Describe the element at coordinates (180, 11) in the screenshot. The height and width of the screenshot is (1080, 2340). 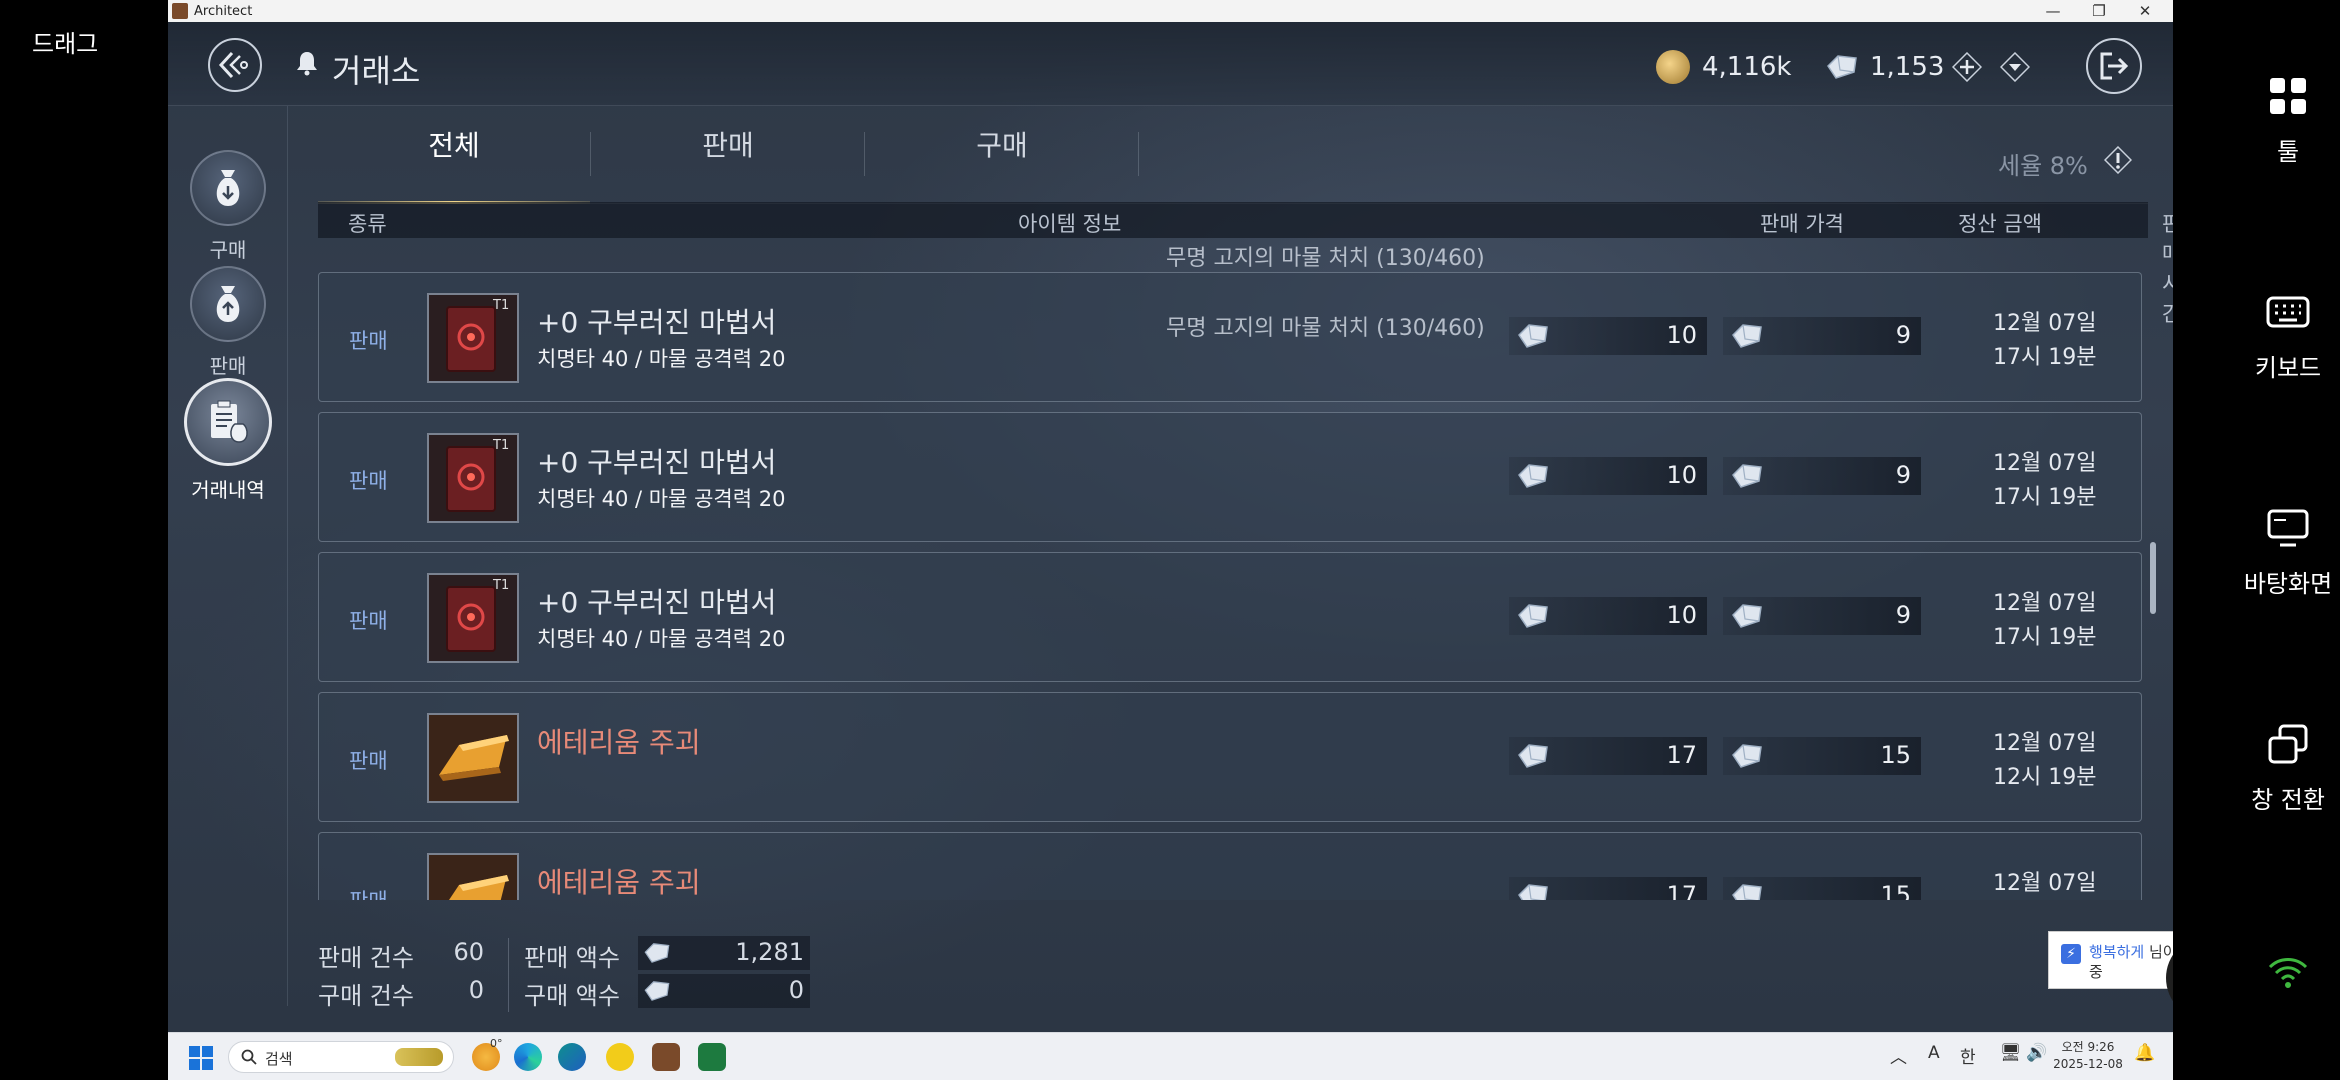
I see `app-icon` at that location.